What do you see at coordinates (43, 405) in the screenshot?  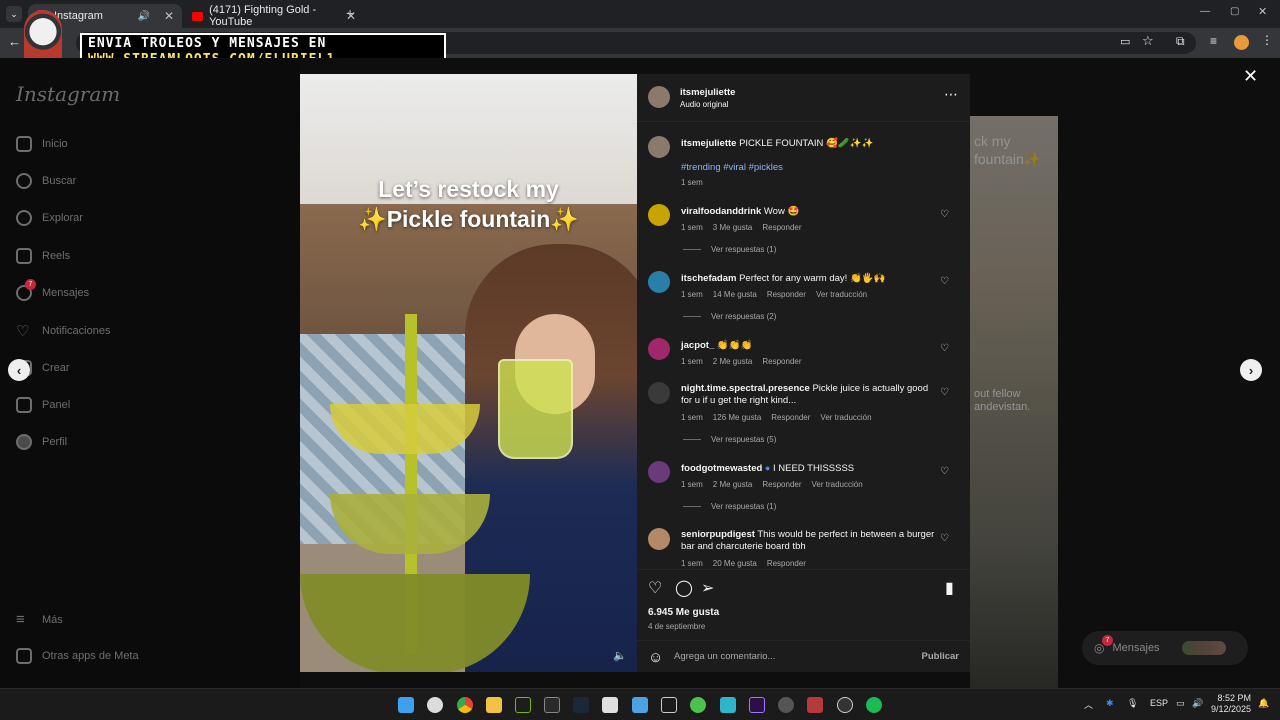 I see `sidebar-item-panel: Panel` at bounding box center [43, 405].